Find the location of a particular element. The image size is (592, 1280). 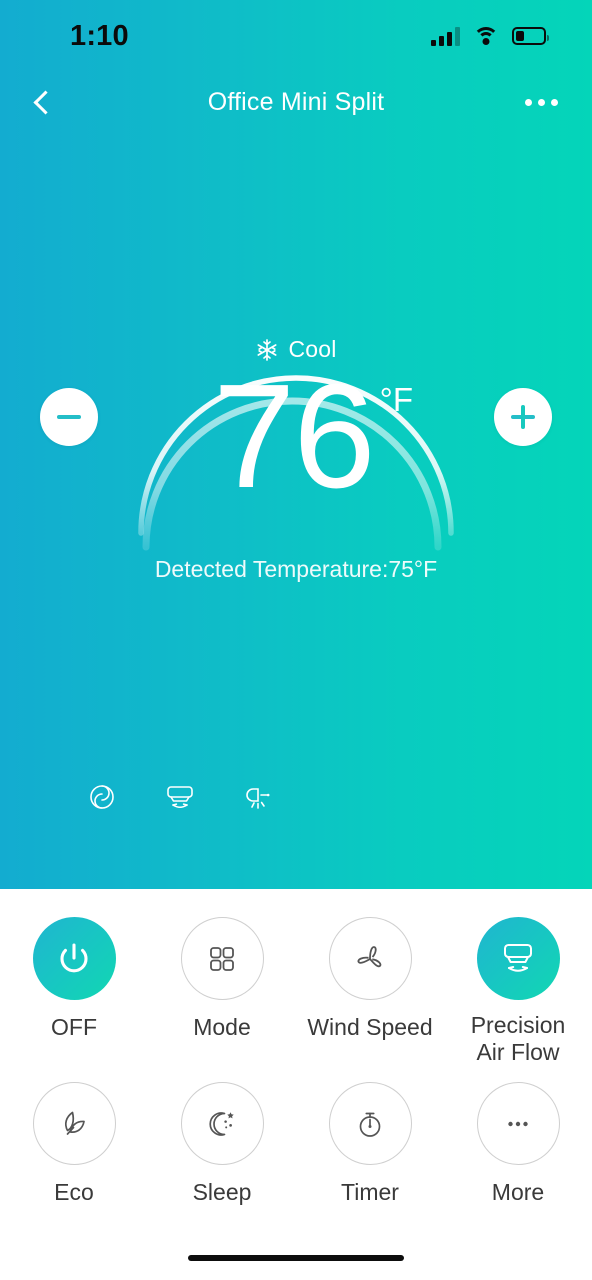

back-button is located at coordinates (43, 102).